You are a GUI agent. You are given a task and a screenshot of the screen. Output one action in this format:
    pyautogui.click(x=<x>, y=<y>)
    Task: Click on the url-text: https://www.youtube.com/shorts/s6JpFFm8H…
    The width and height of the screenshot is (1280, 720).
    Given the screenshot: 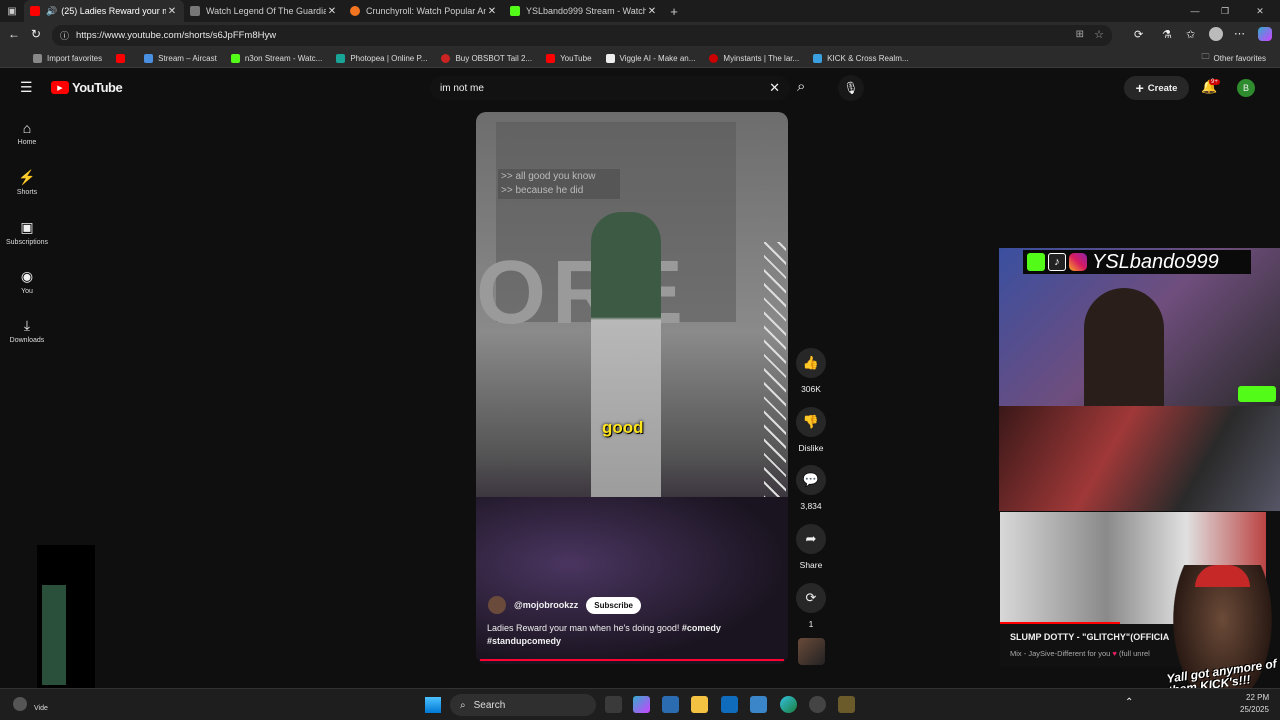 What is the action you would take?
    pyautogui.click(x=176, y=35)
    